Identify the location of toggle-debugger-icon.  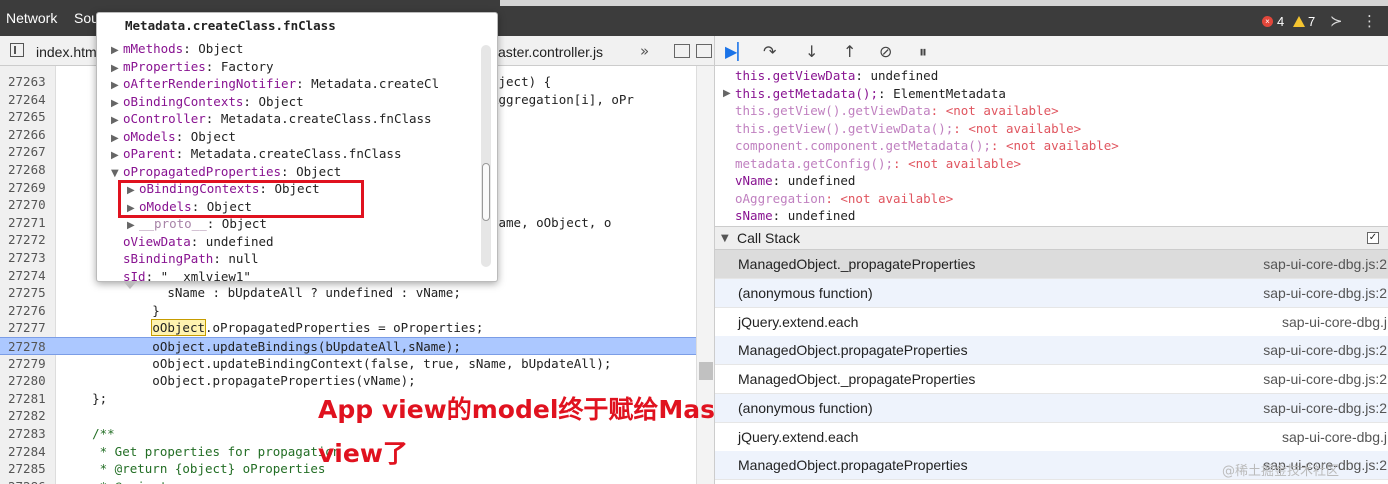
(682, 51).